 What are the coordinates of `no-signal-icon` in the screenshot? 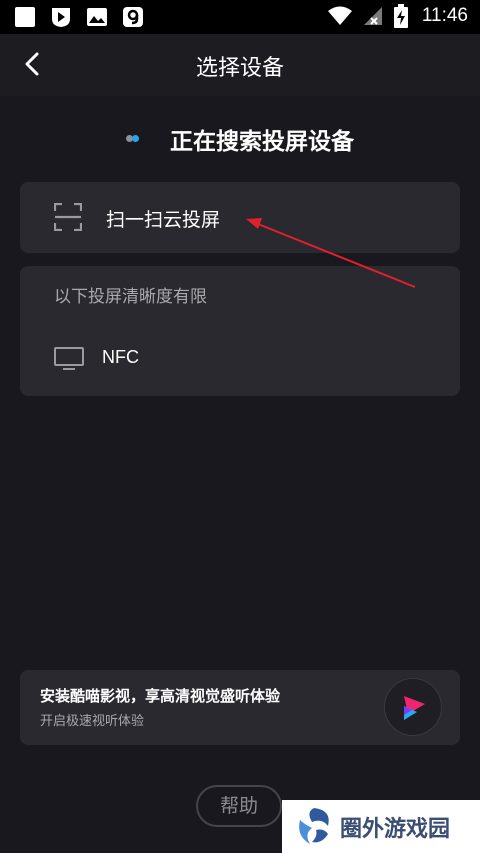 It's located at (372, 16).